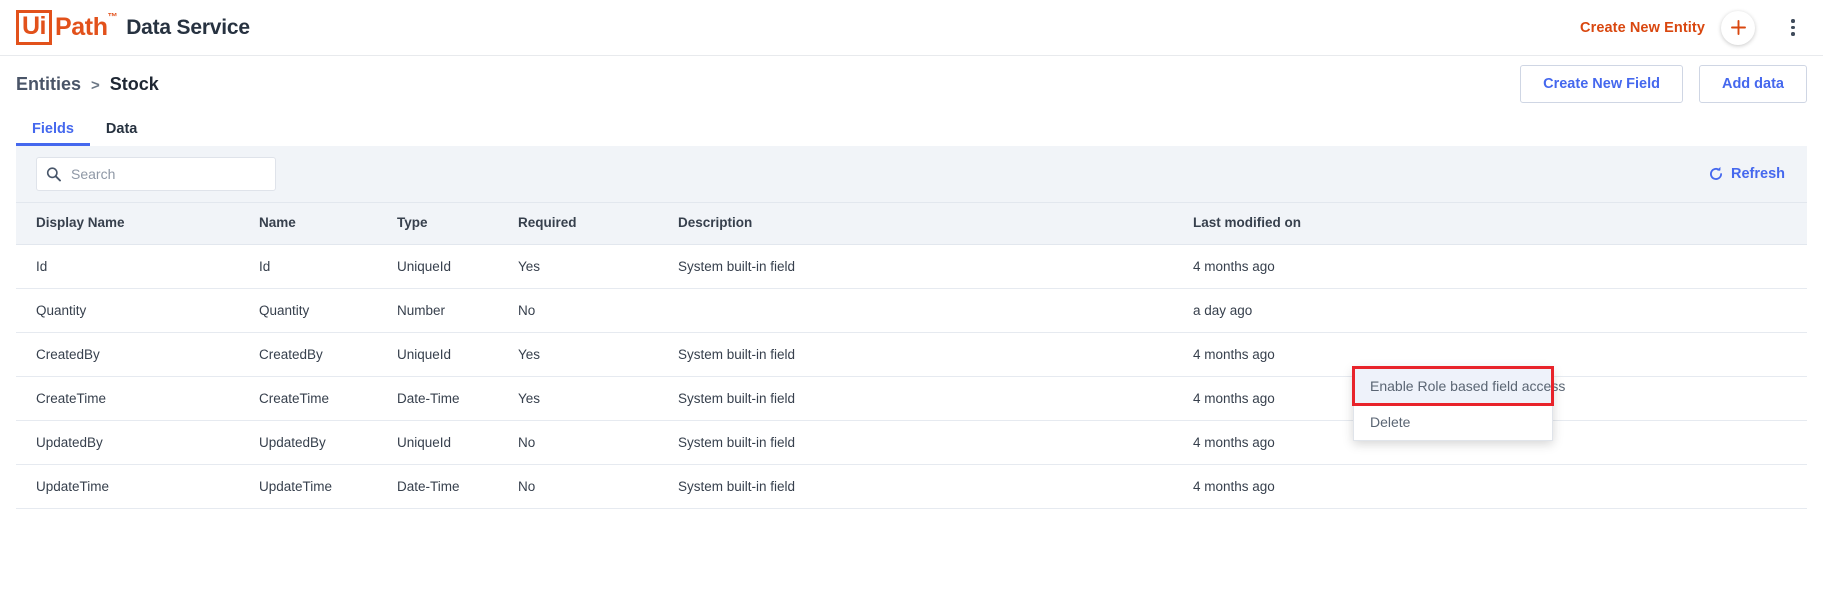 The image size is (1823, 603). What do you see at coordinates (95, 85) in the screenshot?
I see `chevron-right-icon: >` at bounding box center [95, 85].